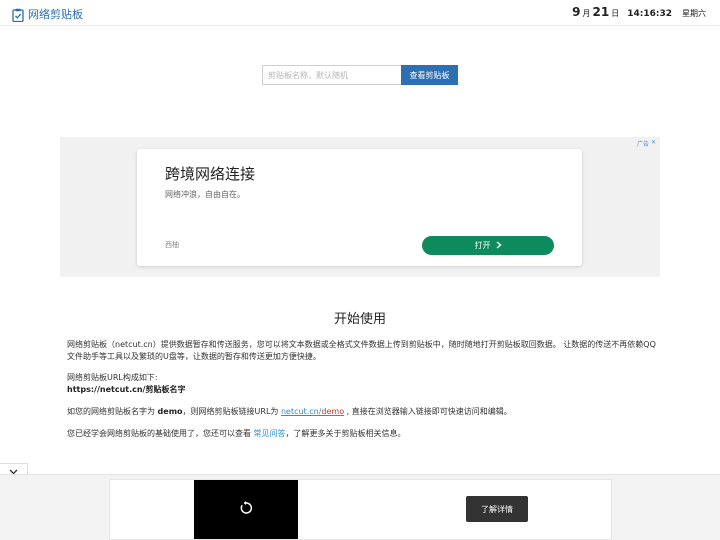 This screenshot has width=720, height=540. Describe the element at coordinates (126, 389) in the screenshot. I see `url-pattern: https://netcut.cn/剪贴板名字` at that location.